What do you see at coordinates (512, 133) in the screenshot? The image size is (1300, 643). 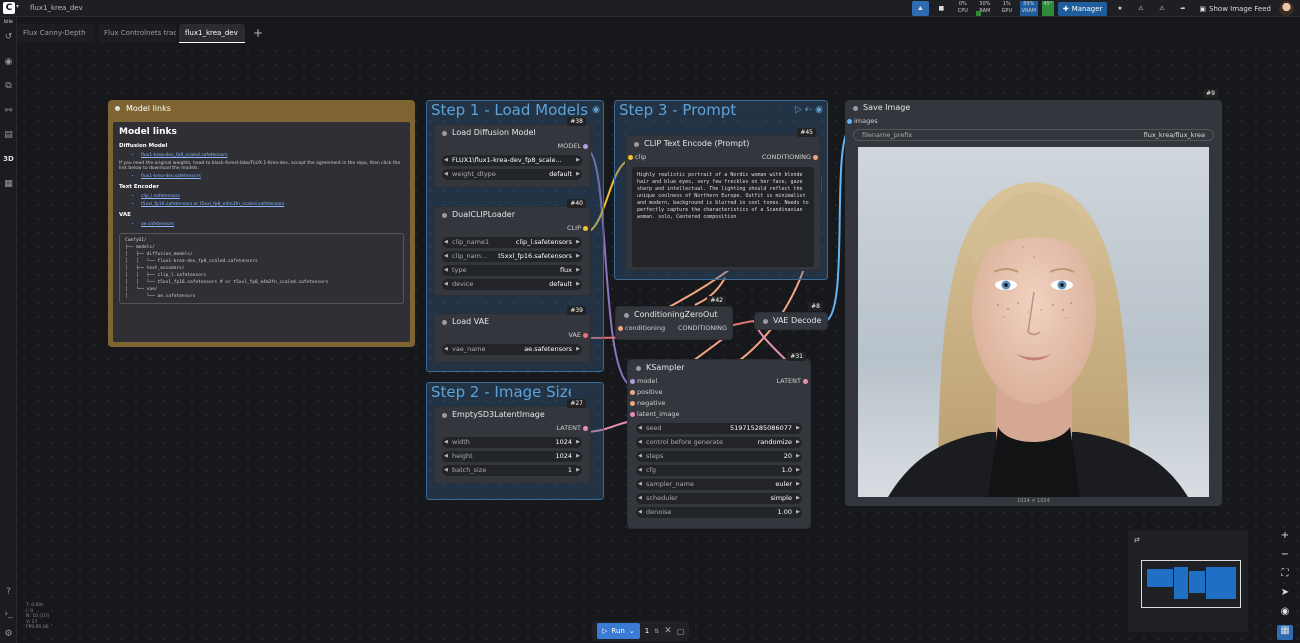 I see `node-title: Load Diffusion Model` at bounding box center [512, 133].